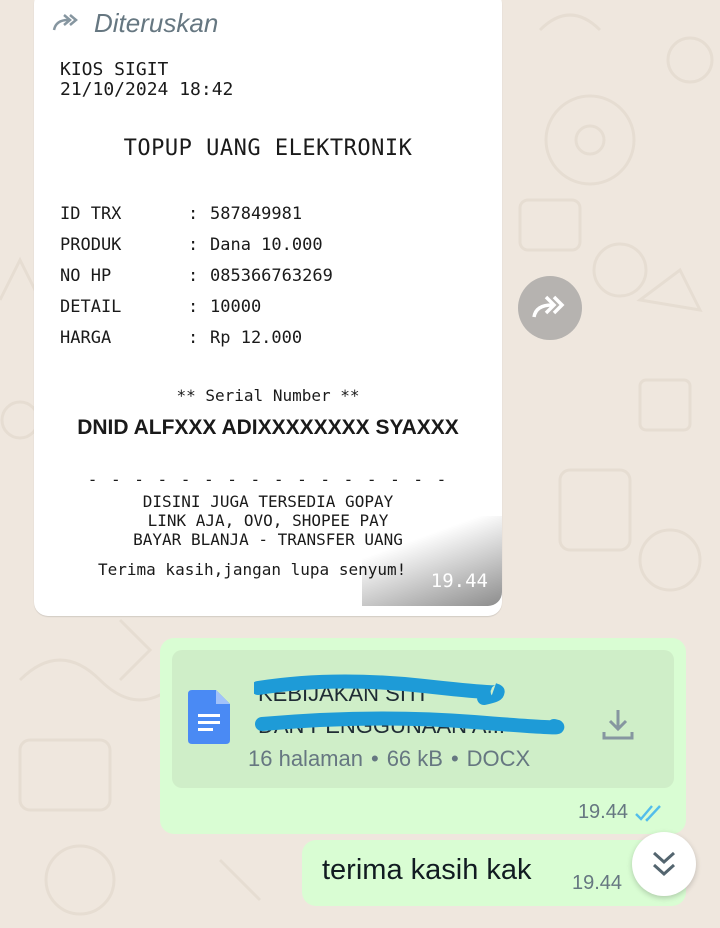  I want to click on document-size: 66 kB, so click(414, 758).